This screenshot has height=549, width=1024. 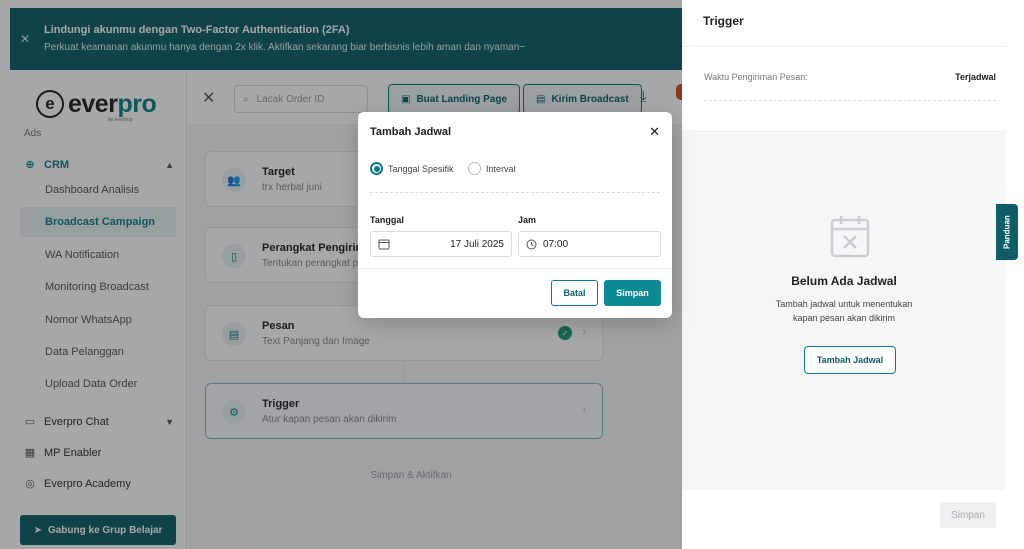 What do you see at coordinates (1007, 232) in the screenshot?
I see `guide-tab: Panduan` at bounding box center [1007, 232].